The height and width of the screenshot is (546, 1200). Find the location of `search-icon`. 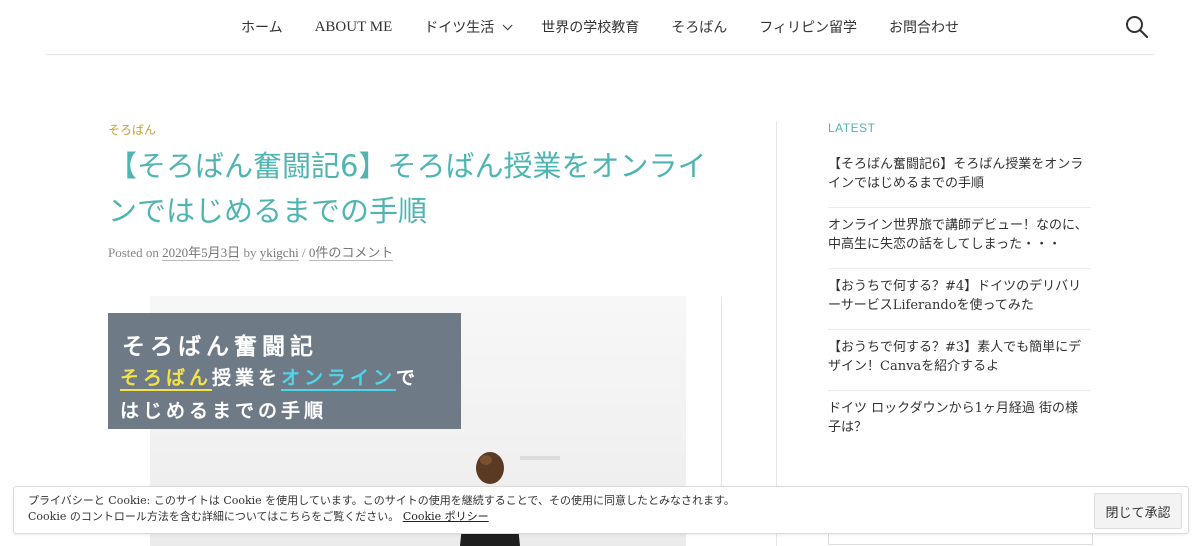

search-icon is located at coordinates (1137, 27).